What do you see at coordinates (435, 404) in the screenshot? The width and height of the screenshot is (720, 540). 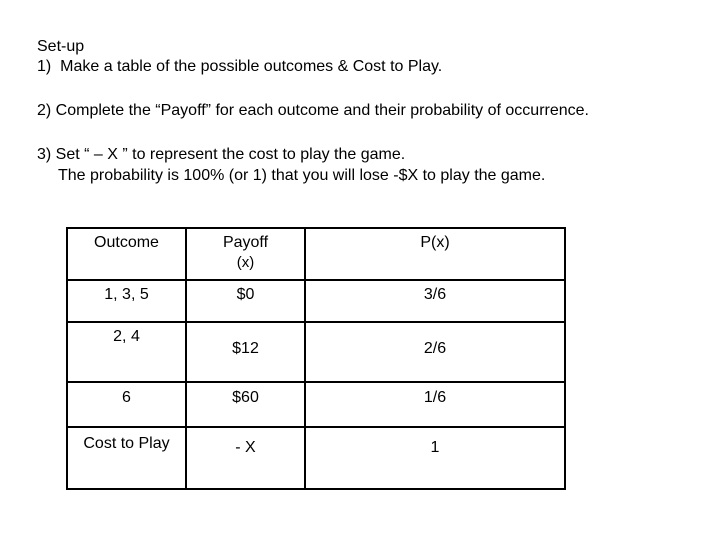 I see `cell-probability: 1/6` at bounding box center [435, 404].